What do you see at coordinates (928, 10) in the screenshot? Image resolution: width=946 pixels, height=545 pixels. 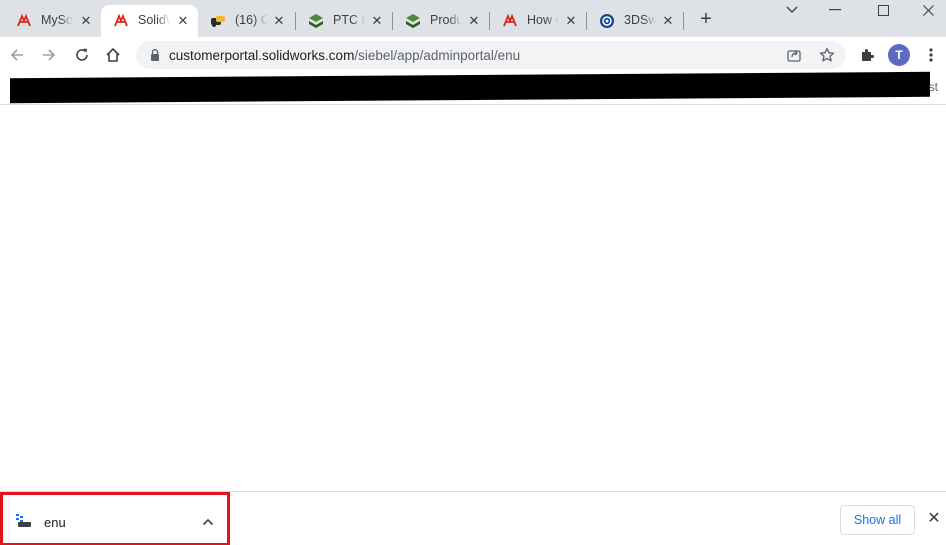 I see `window-close-icon` at bounding box center [928, 10].